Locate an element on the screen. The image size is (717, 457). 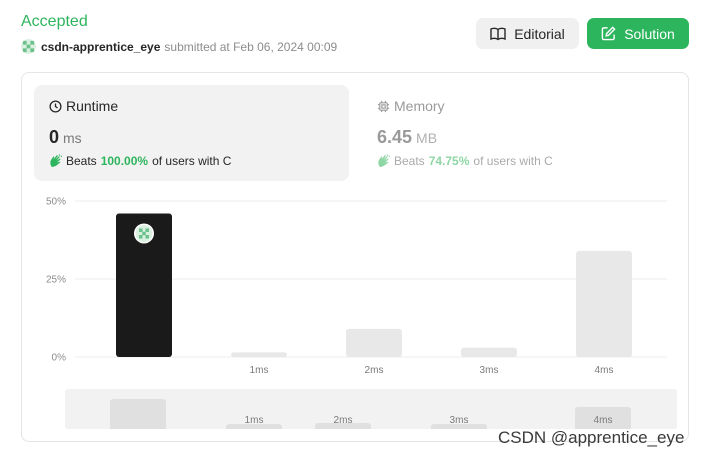
memory-unit: MB is located at coordinates (427, 138).